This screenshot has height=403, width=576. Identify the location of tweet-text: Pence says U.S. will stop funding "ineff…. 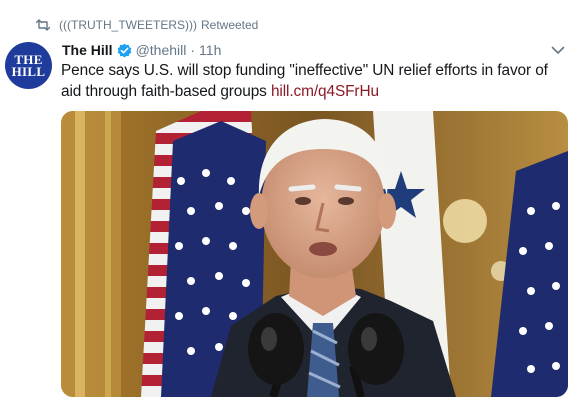
(313, 81).